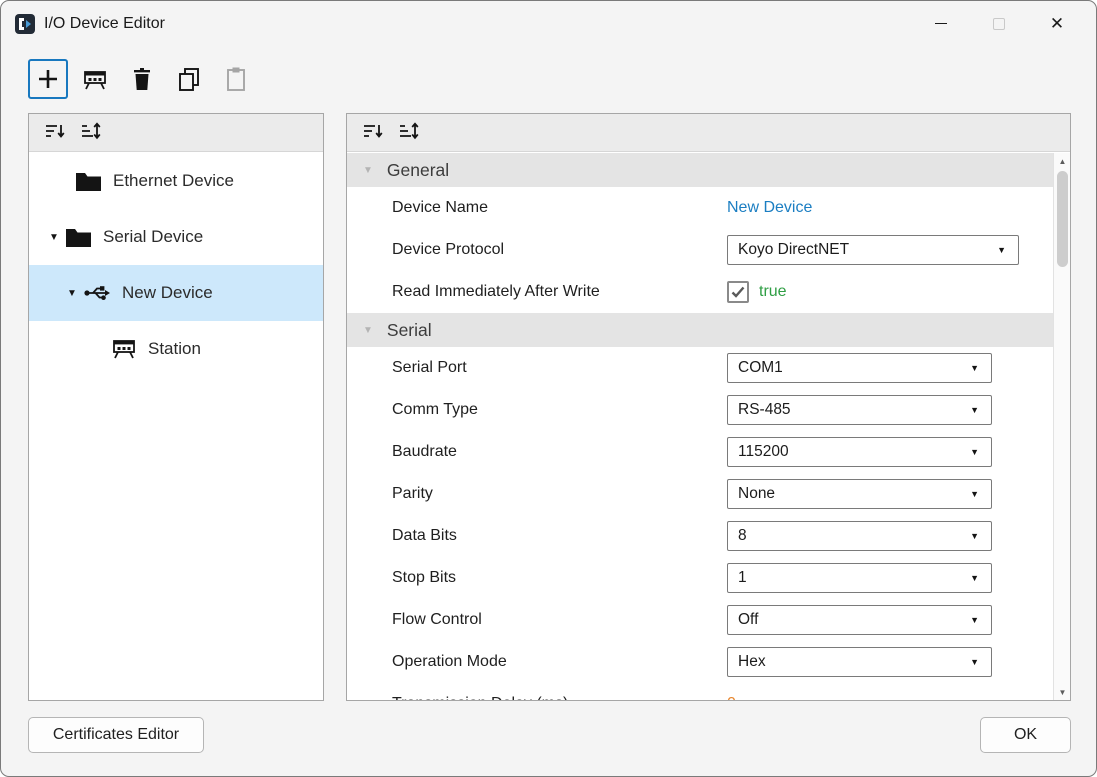  What do you see at coordinates (859, 410) in the screenshot?
I see `comm-type-dropdown: RS-485 ▼` at bounding box center [859, 410].